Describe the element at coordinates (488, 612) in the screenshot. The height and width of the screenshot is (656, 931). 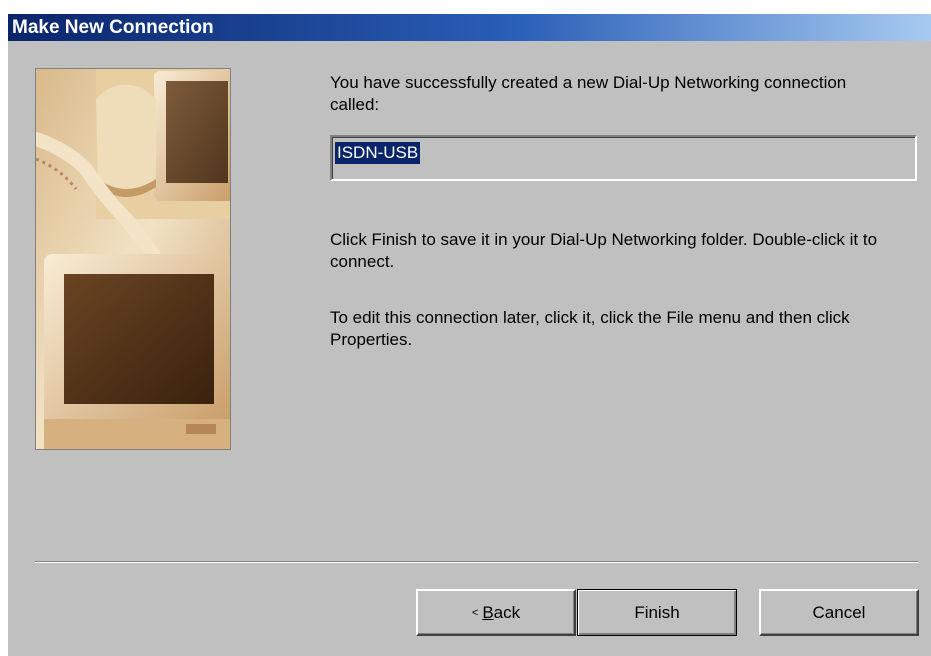
I see `back-hotkey: B` at that location.